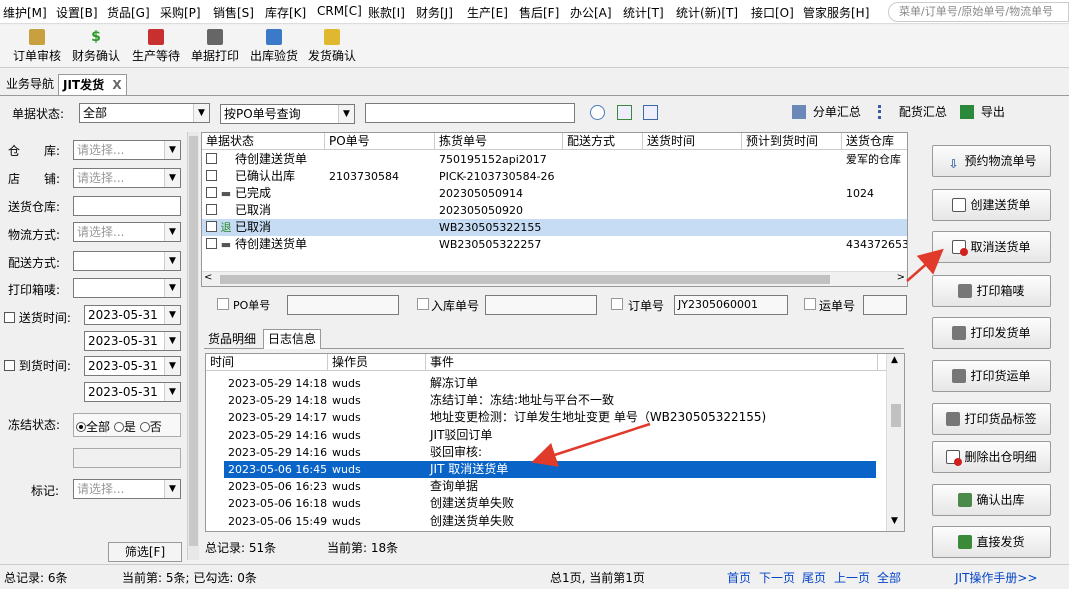 This screenshot has height=589, width=1069. I want to click on chevron-down-icon: ▼, so click(894, 521).